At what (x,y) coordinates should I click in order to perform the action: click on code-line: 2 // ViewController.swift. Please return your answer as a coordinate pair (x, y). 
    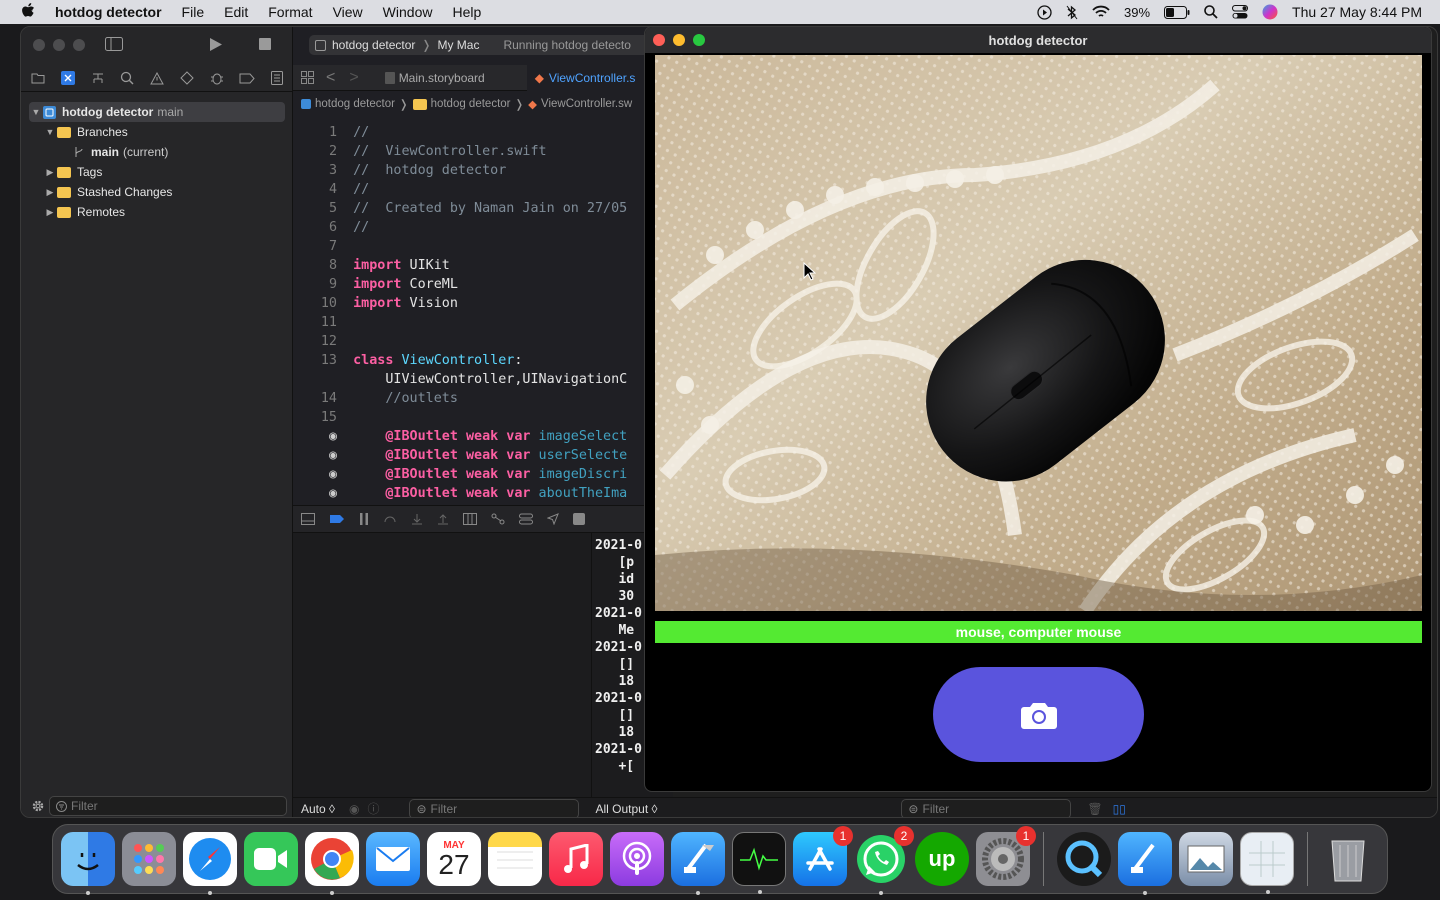
    Looking at the image, I should click on (483, 151).